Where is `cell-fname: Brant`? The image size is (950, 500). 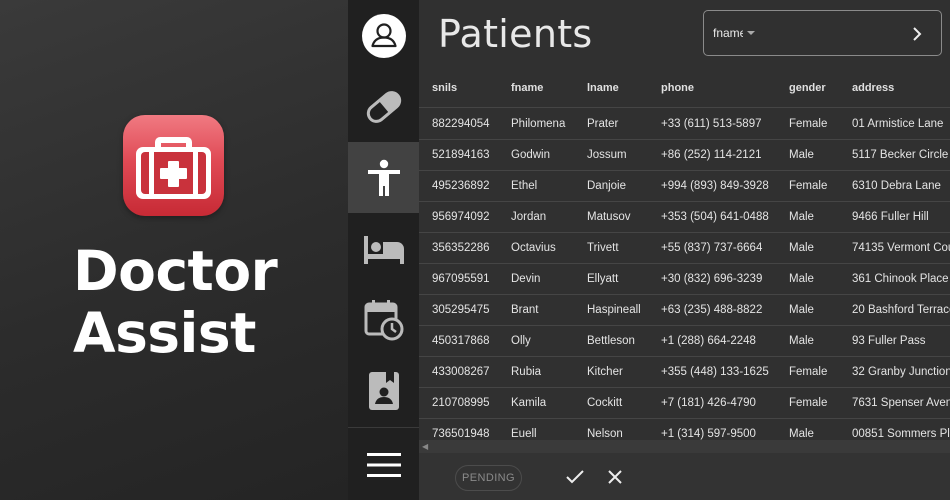 cell-fname: Brant is located at coordinates (525, 310).